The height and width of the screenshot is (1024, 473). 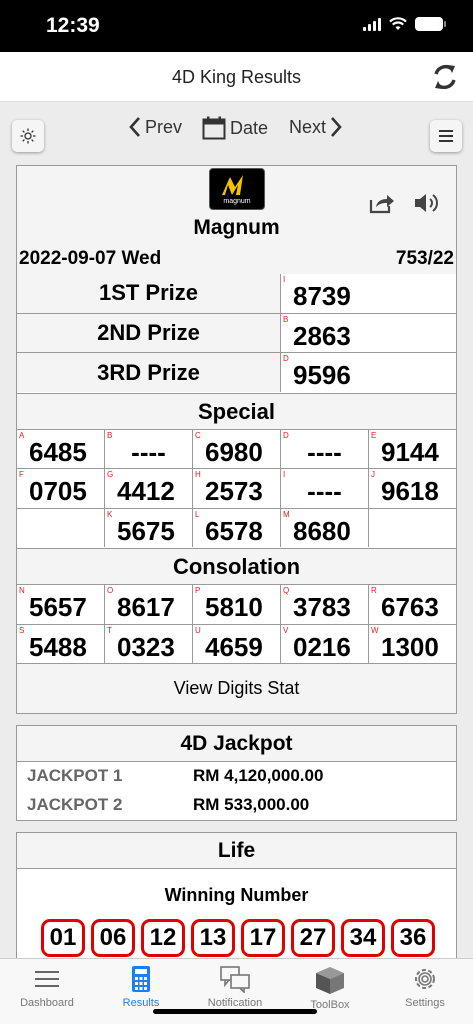 What do you see at coordinates (213, 938) in the screenshot?
I see `winning-number-ball: 13` at bounding box center [213, 938].